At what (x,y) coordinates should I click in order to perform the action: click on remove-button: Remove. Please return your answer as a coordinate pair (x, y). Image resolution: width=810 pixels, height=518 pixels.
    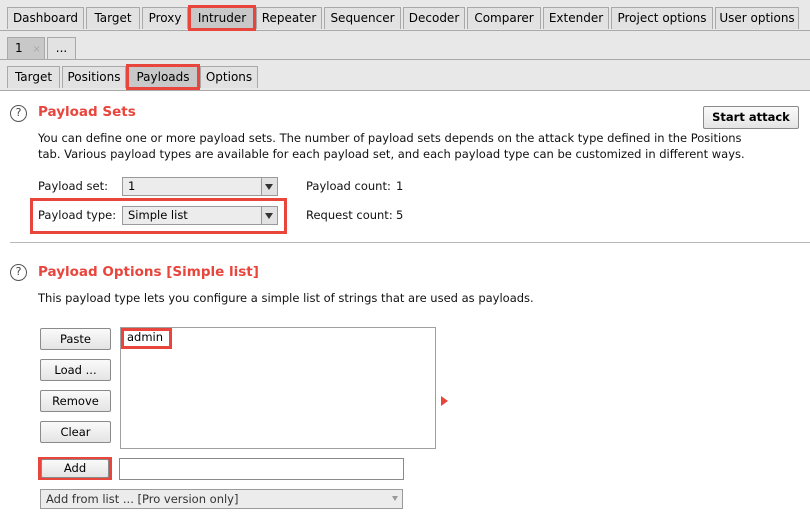
    Looking at the image, I should click on (75, 401).